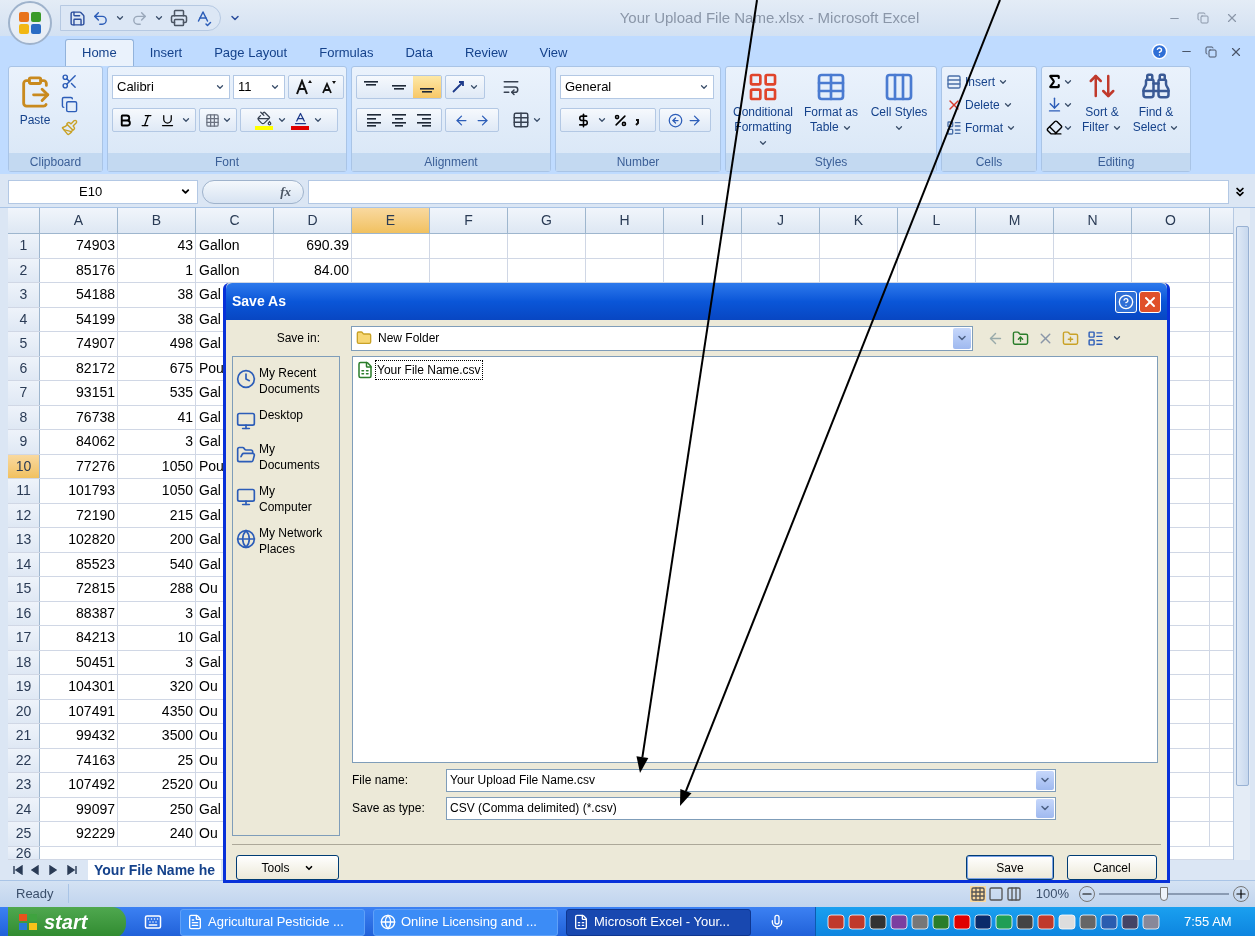  What do you see at coordinates (24, 613) in the screenshot?
I see `row-header: 16` at bounding box center [24, 613].